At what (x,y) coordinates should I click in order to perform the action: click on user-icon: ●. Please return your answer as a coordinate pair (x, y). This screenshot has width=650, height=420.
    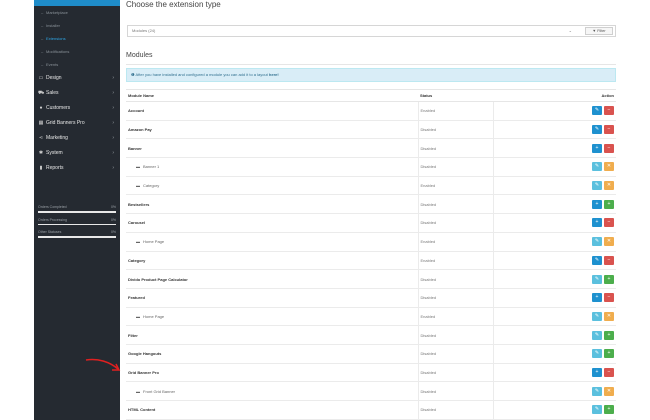
    Looking at the image, I should click on (41, 108).